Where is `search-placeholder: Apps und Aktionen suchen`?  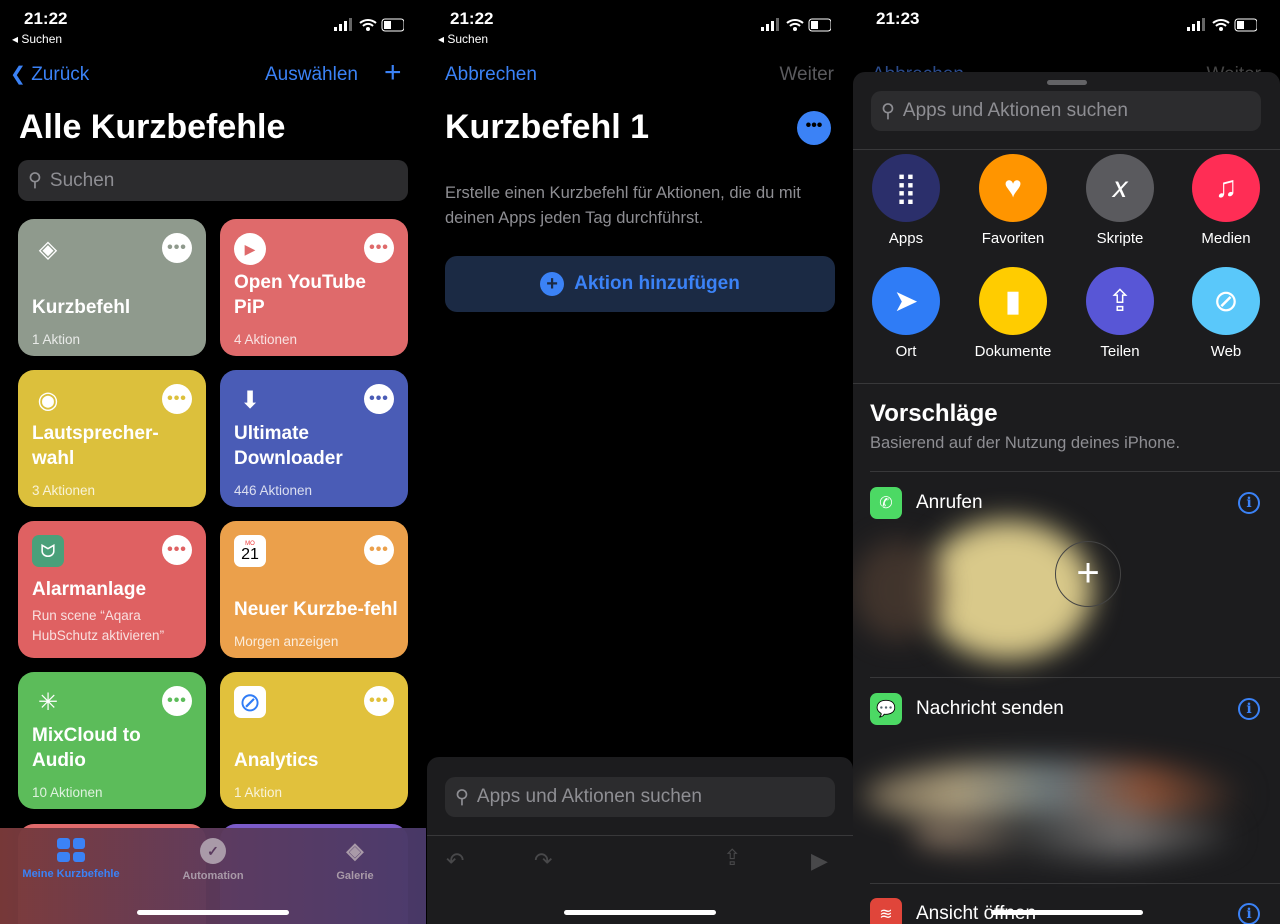 search-placeholder: Apps und Aktionen suchen is located at coordinates (1015, 110).